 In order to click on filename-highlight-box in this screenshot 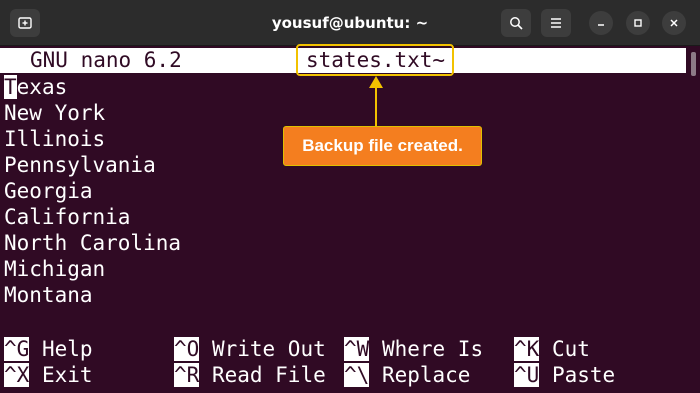, I will do `click(375, 60)`.